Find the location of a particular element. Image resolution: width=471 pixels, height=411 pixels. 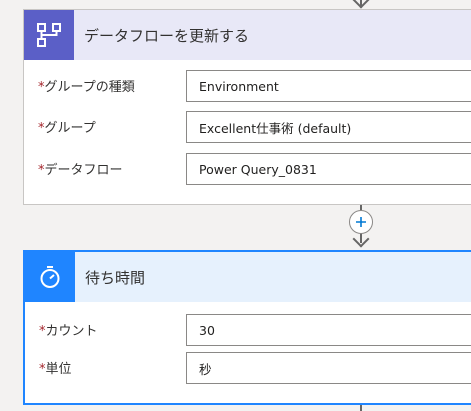

dataflow-field: Power Query_0831 is located at coordinates (328, 169).